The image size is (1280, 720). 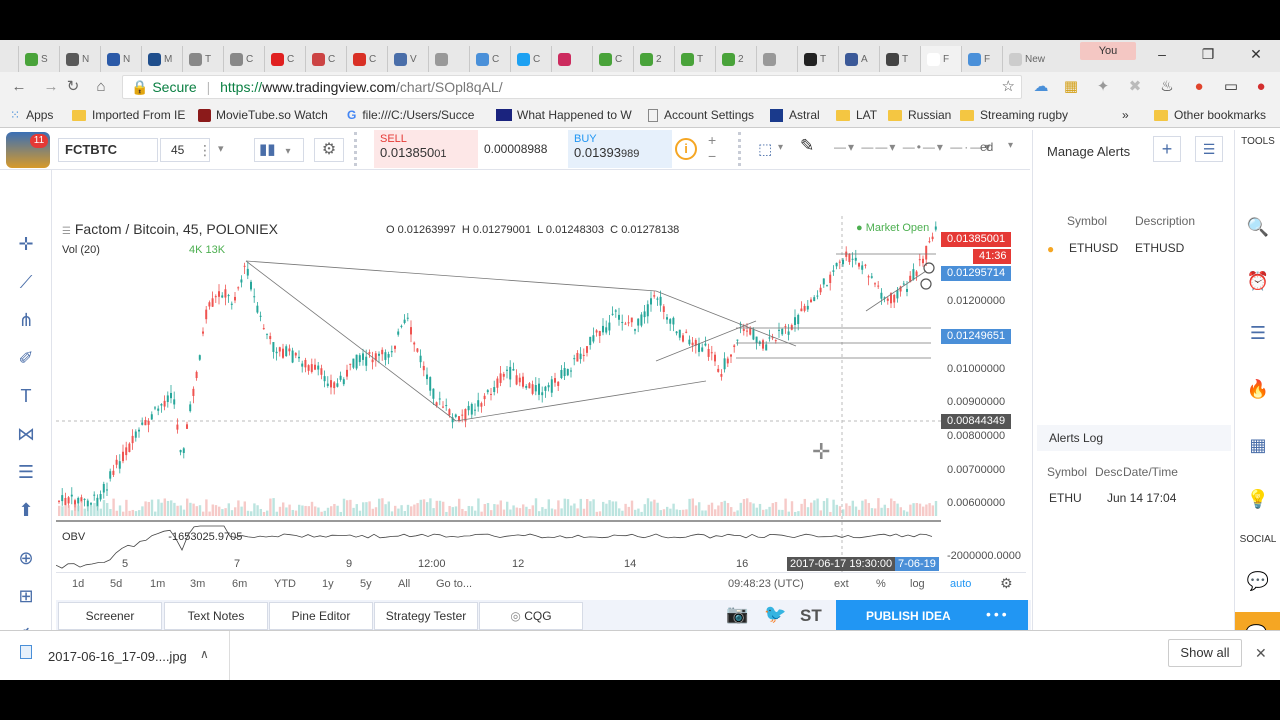 I want to click on info-icon: i, so click(x=686, y=149).